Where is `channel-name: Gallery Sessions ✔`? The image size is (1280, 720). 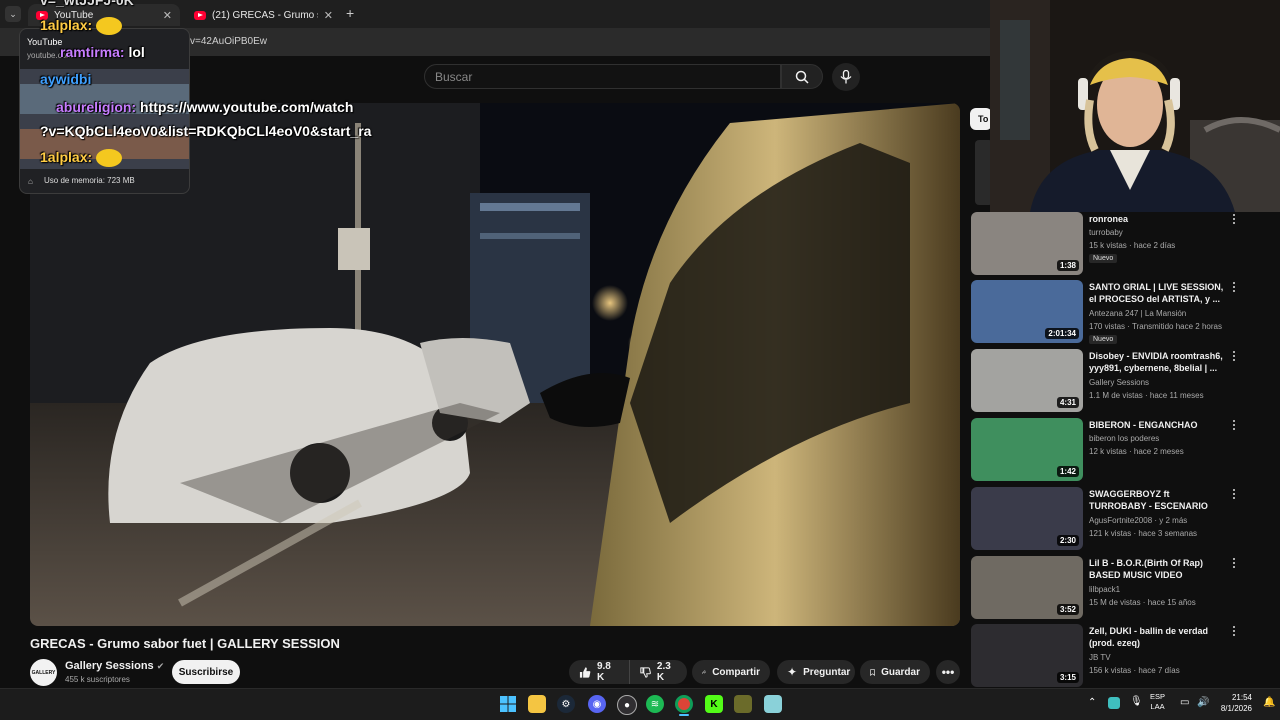
channel-name: Gallery Sessions ✔ is located at coordinates (114, 666).